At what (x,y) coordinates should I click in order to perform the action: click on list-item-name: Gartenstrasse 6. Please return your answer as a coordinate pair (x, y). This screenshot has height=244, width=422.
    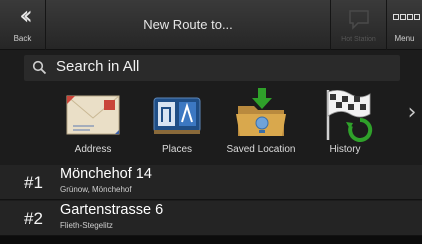
    Looking at the image, I should click on (112, 210).